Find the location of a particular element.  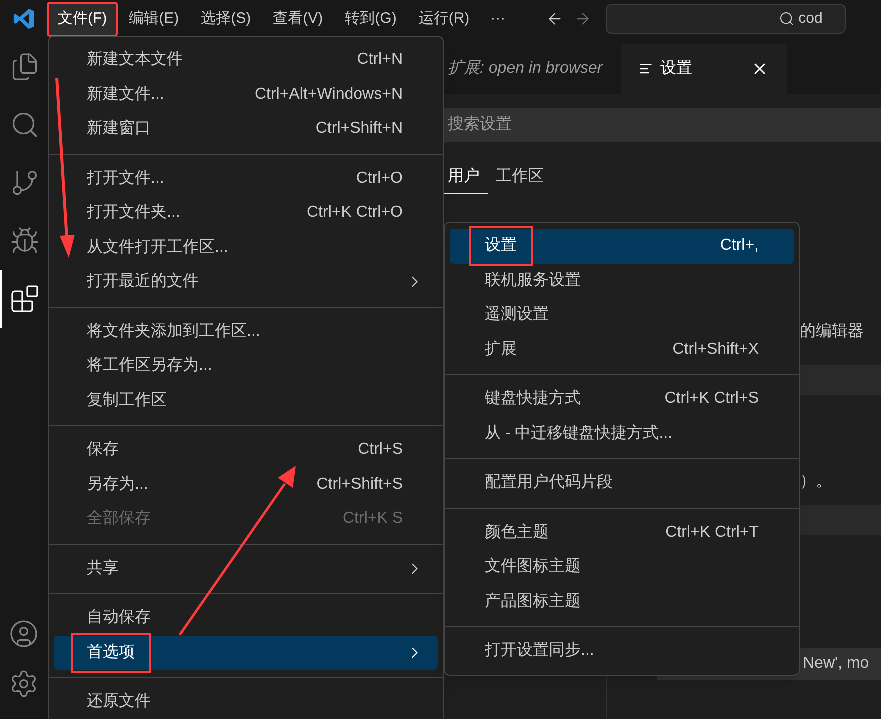

tab-label: 设置 is located at coordinates (676, 69).